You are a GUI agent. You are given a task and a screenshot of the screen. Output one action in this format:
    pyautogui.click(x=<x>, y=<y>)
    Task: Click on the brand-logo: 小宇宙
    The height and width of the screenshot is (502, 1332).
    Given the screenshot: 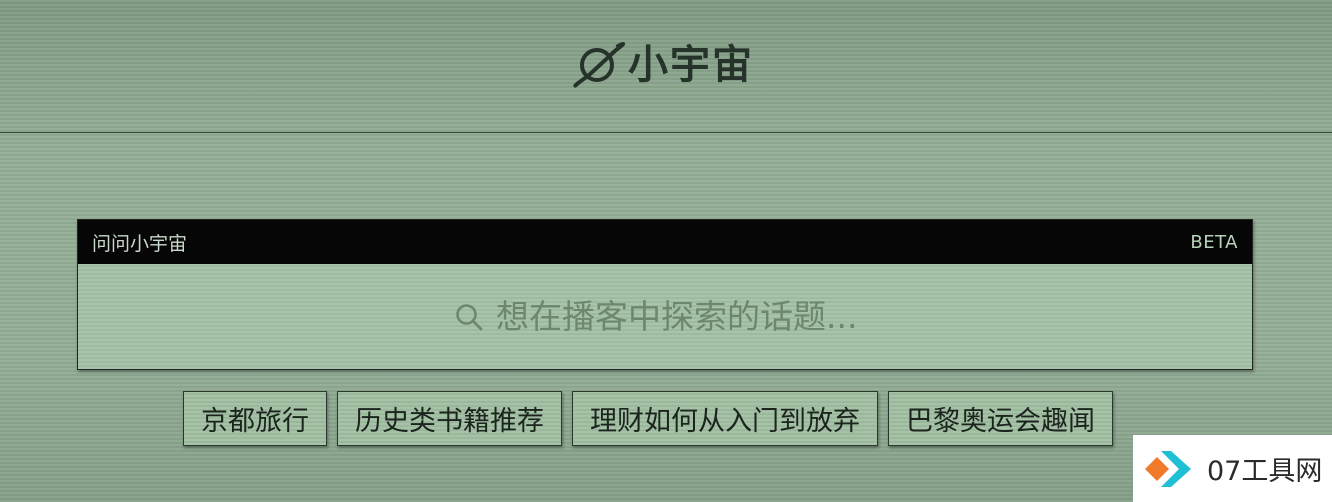 What is the action you would take?
    pyautogui.click(x=661, y=65)
    